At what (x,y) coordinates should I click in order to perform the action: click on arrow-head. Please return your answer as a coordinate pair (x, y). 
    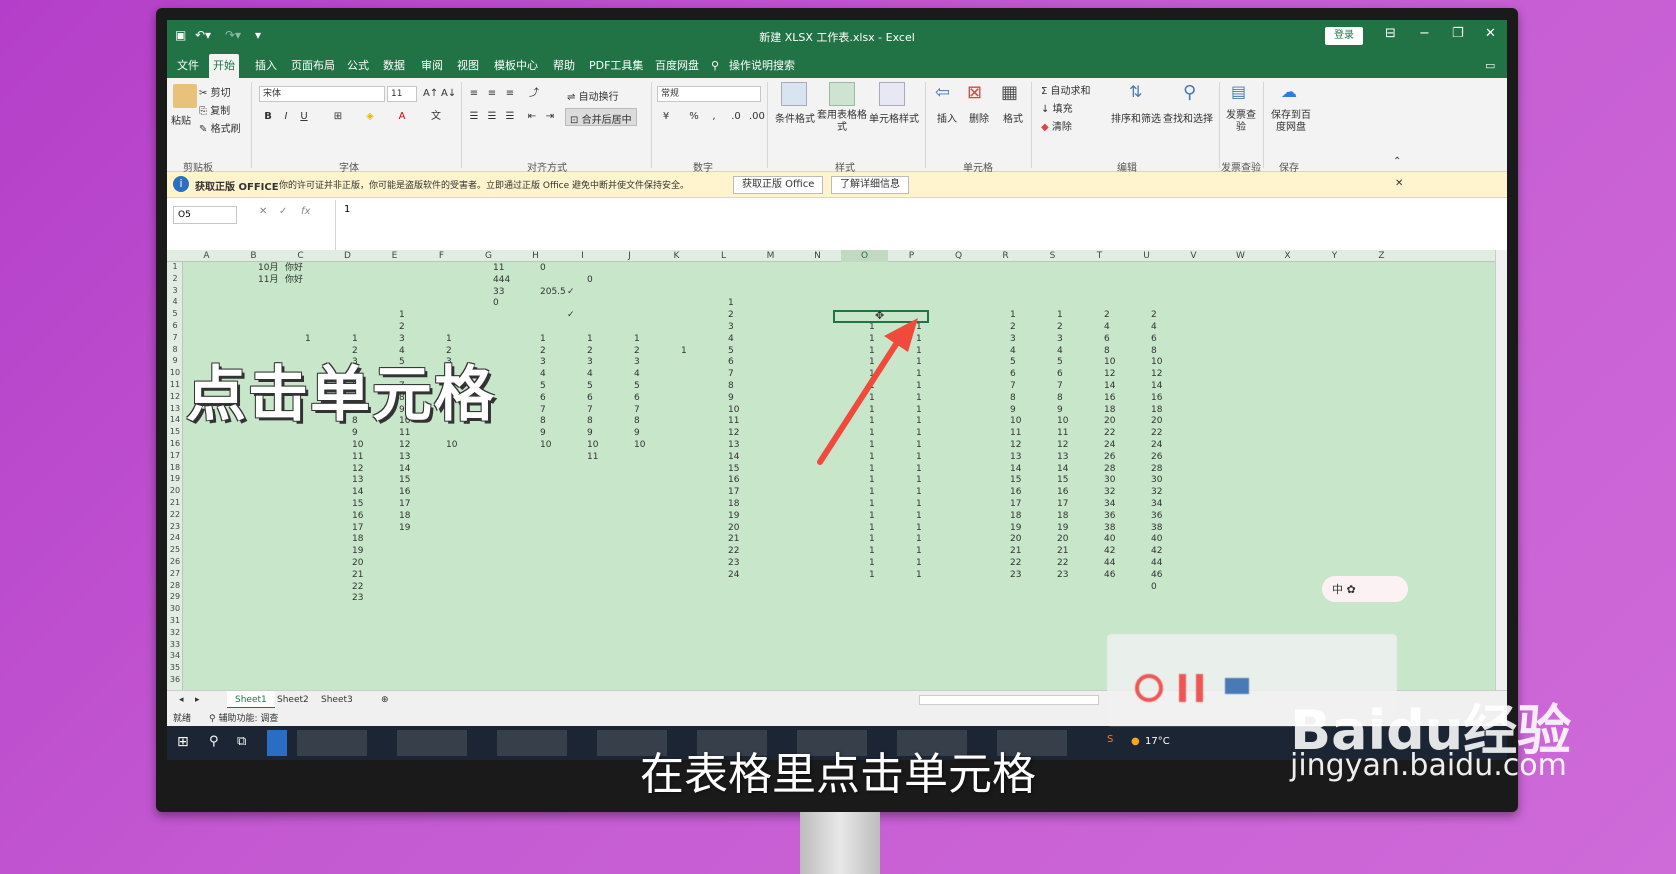
    Looking at the image, I should click on (901, 335).